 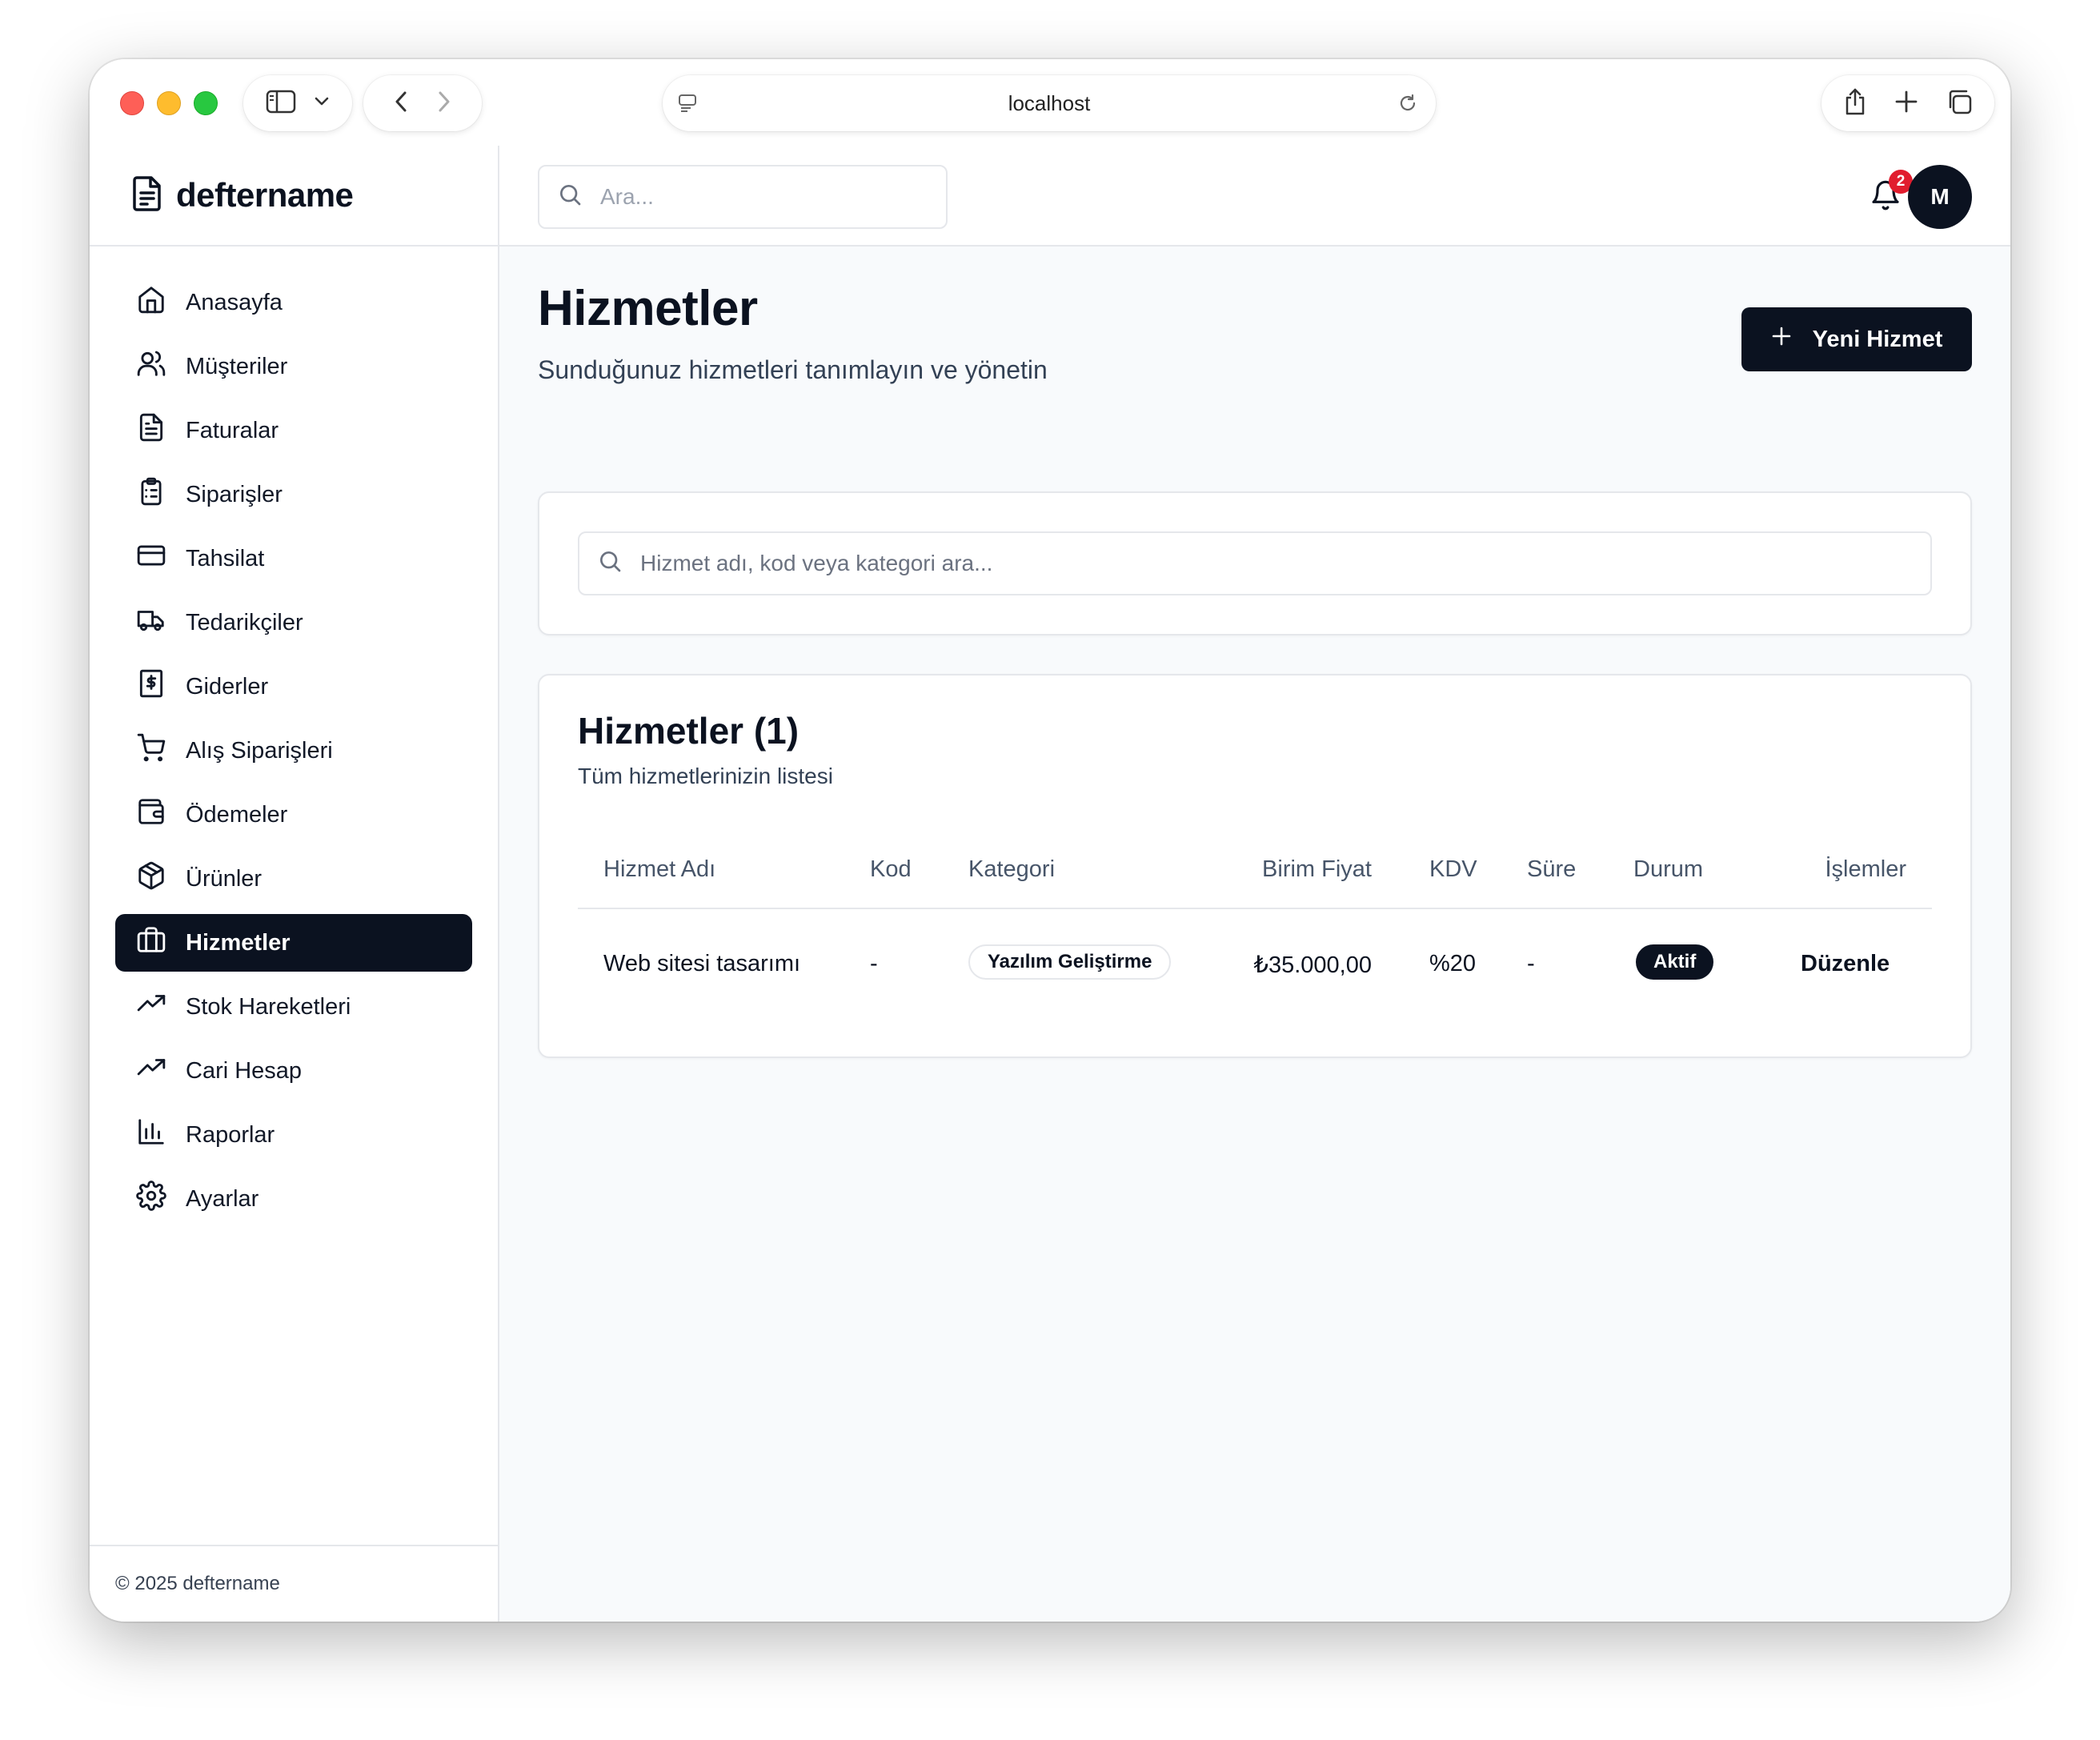 What do you see at coordinates (293, 943) in the screenshot?
I see `sidebar-item-hizmetler: Hizmetler` at bounding box center [293, 943].